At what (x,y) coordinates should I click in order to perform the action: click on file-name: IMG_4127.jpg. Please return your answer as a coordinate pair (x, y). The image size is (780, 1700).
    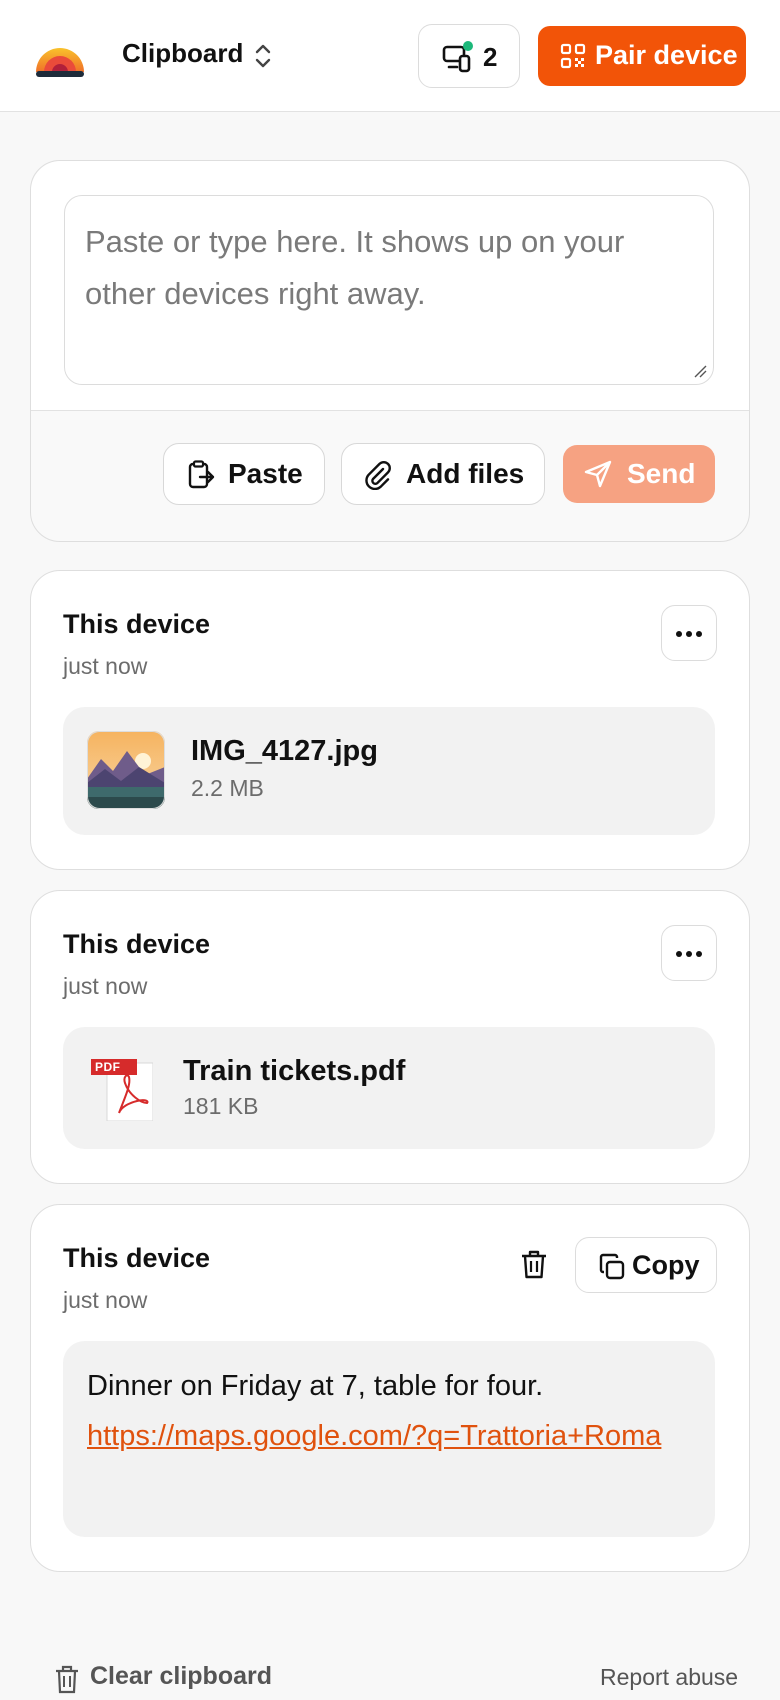
    Looking at the image, I should click on (284, 751).